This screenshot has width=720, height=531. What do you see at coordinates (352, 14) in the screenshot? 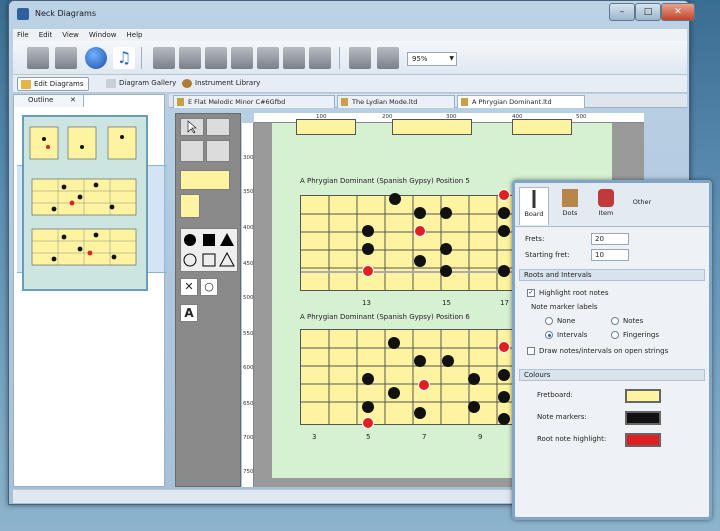
I see `title-bar: Neck Diagrams – □ ✕` at bounding box center [352, 14].